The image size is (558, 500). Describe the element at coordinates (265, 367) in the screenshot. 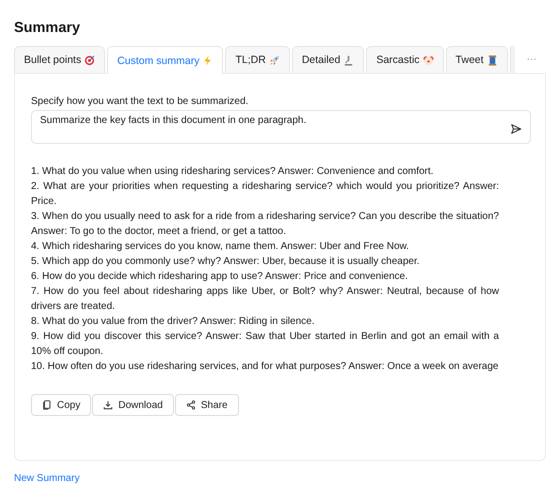

I see `summary-item: 10. How often do you use ridesharing services, and for what purposes? Answer: Once a week on average` at that location.